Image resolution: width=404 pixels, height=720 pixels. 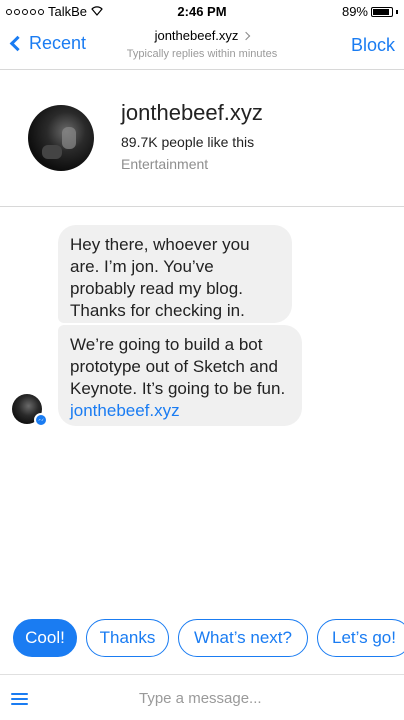 What do you see at coordinates (243, 638) in the screenshot?
I see `quick-reply-whats-next: What’s next?` at bounding box center [243, 638].